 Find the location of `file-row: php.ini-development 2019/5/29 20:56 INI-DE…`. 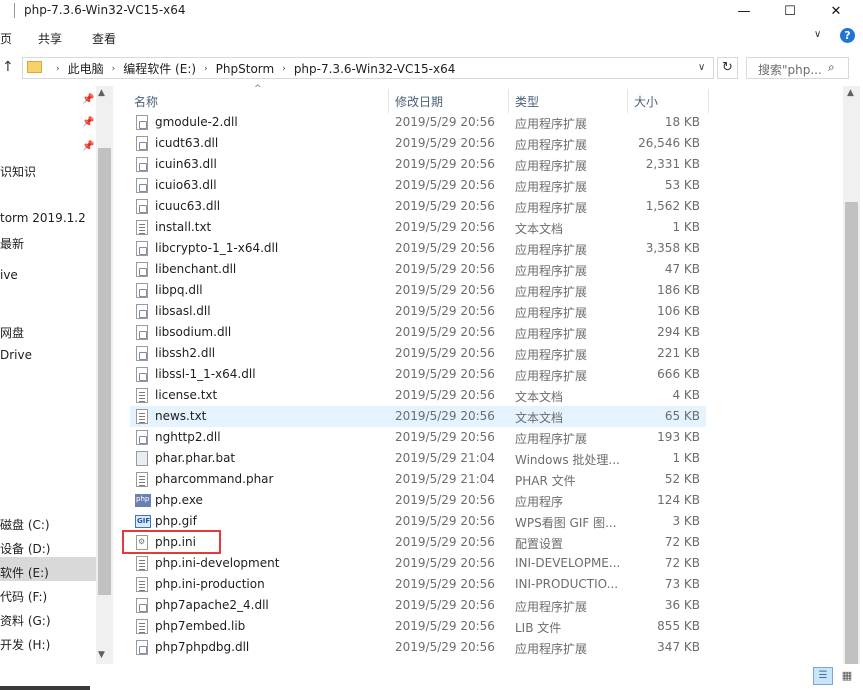

file-row: php.ini-development 2019/5/29 20:56 INI-DE… is located at coordinates (418, 563).